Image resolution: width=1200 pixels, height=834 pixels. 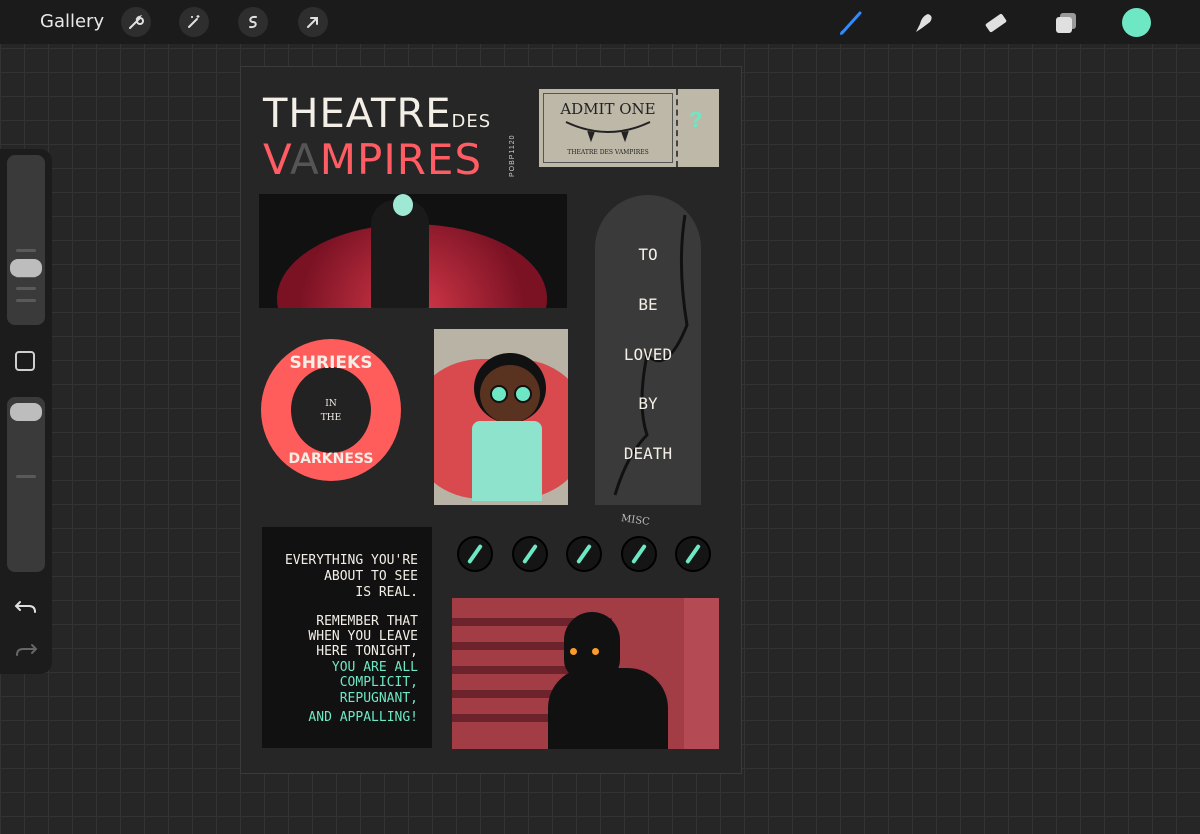 I want to click on stage-vampire-illustration, so click(x=413, y=251).